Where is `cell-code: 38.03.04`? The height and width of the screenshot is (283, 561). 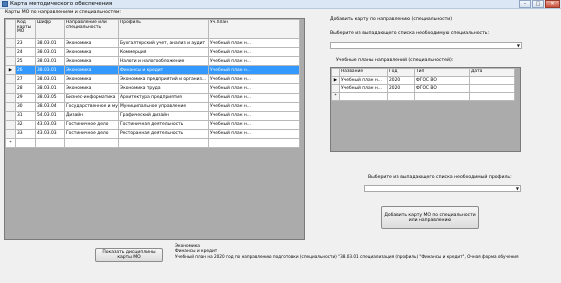
cell-code: 38.03.04 is located at coordinates (50, 106).